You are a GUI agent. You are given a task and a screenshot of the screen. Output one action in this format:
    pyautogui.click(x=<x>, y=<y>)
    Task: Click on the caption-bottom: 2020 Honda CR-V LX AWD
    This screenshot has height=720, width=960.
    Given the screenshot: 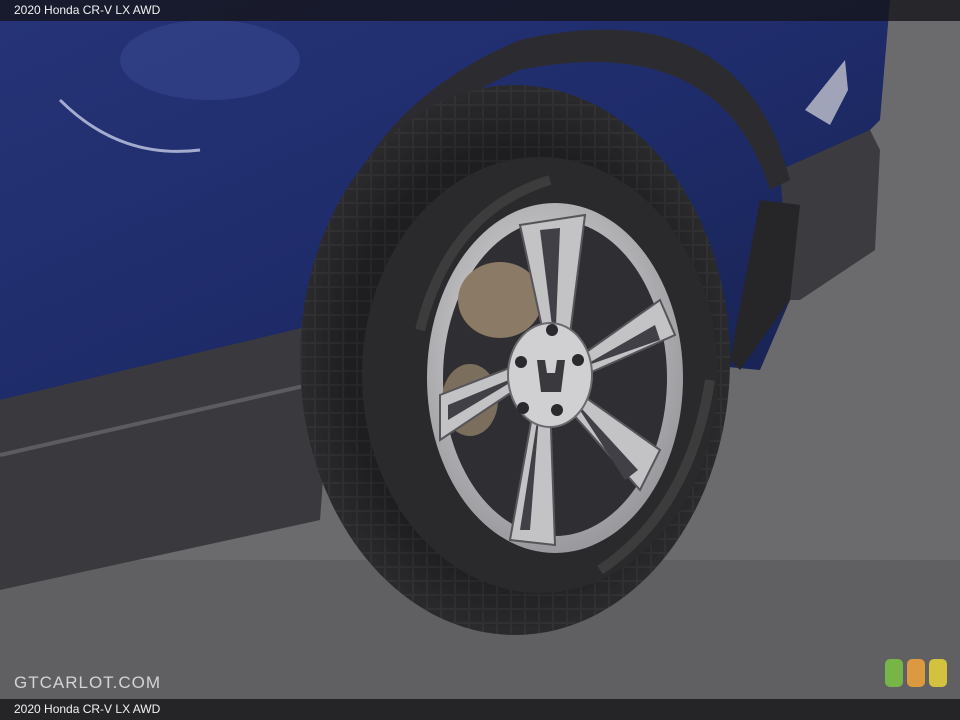 What is the action you would take?
    pyautogui.click(x=87, y=709)
    